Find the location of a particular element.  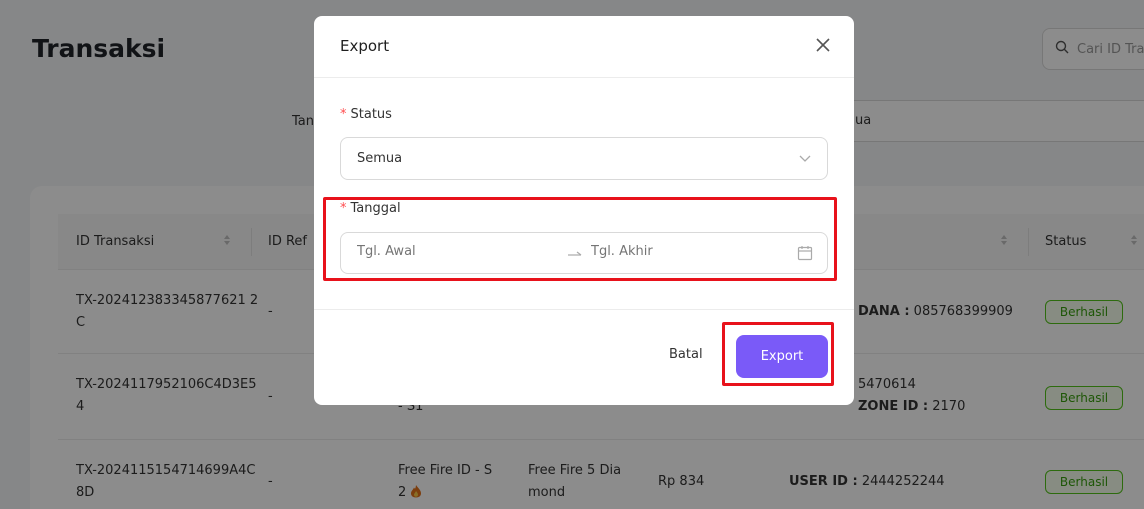

date-field-label: * Tanggal is located at coordinates (370, 208).